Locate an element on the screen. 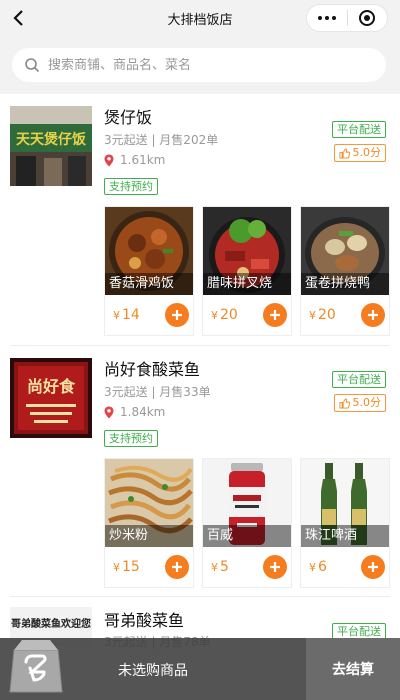  store-photo: 天天煲仔饭 is located at coordinates (51, 146).